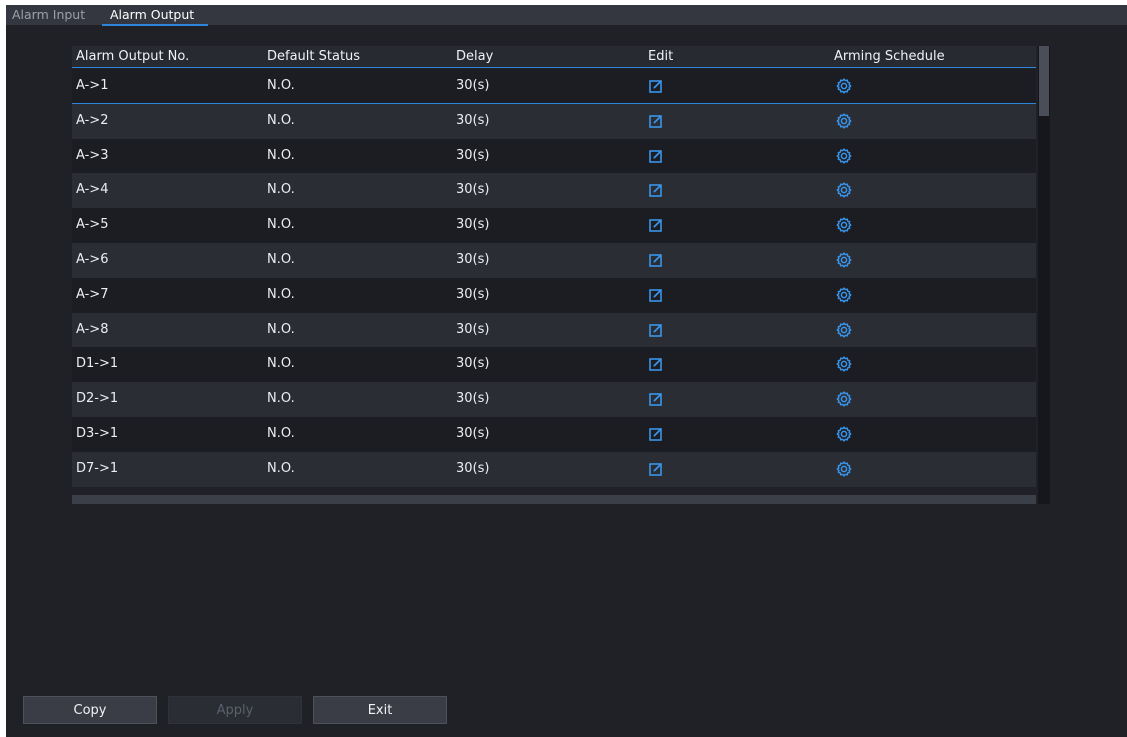 The height and width of the screenshot is (737, 1127). Describe the element at coordinates (554, 260) in the screenshot. I see `table-row: A->6 N.O. 30(s)` at that location.